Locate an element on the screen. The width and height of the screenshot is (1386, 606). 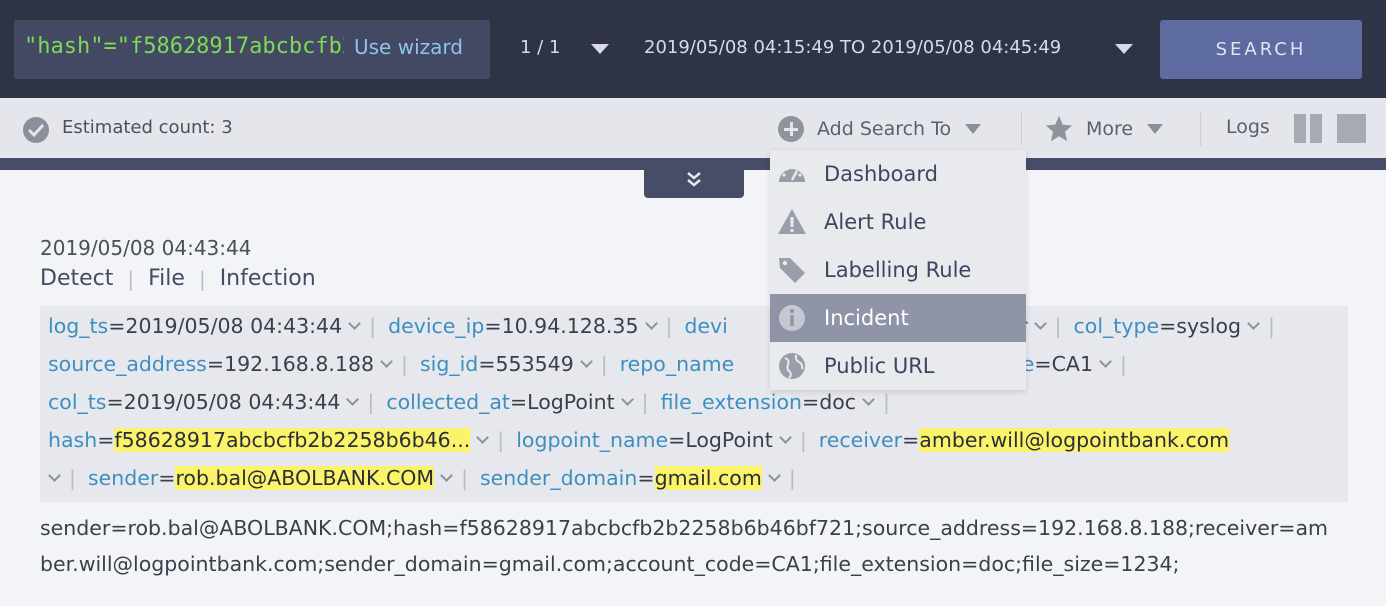
menu-item-alert-rule: Alert Rule is located at coordinates (898, 222).